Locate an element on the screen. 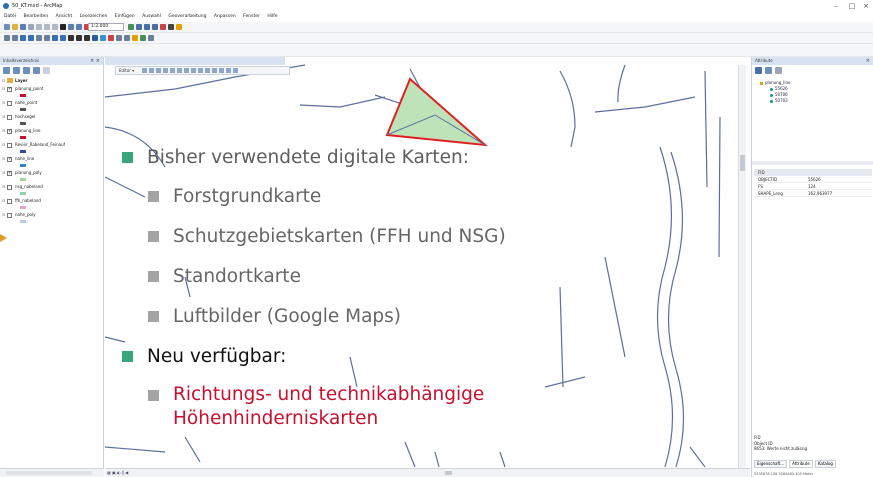  undo-icon is located at coordinates (71, 27).